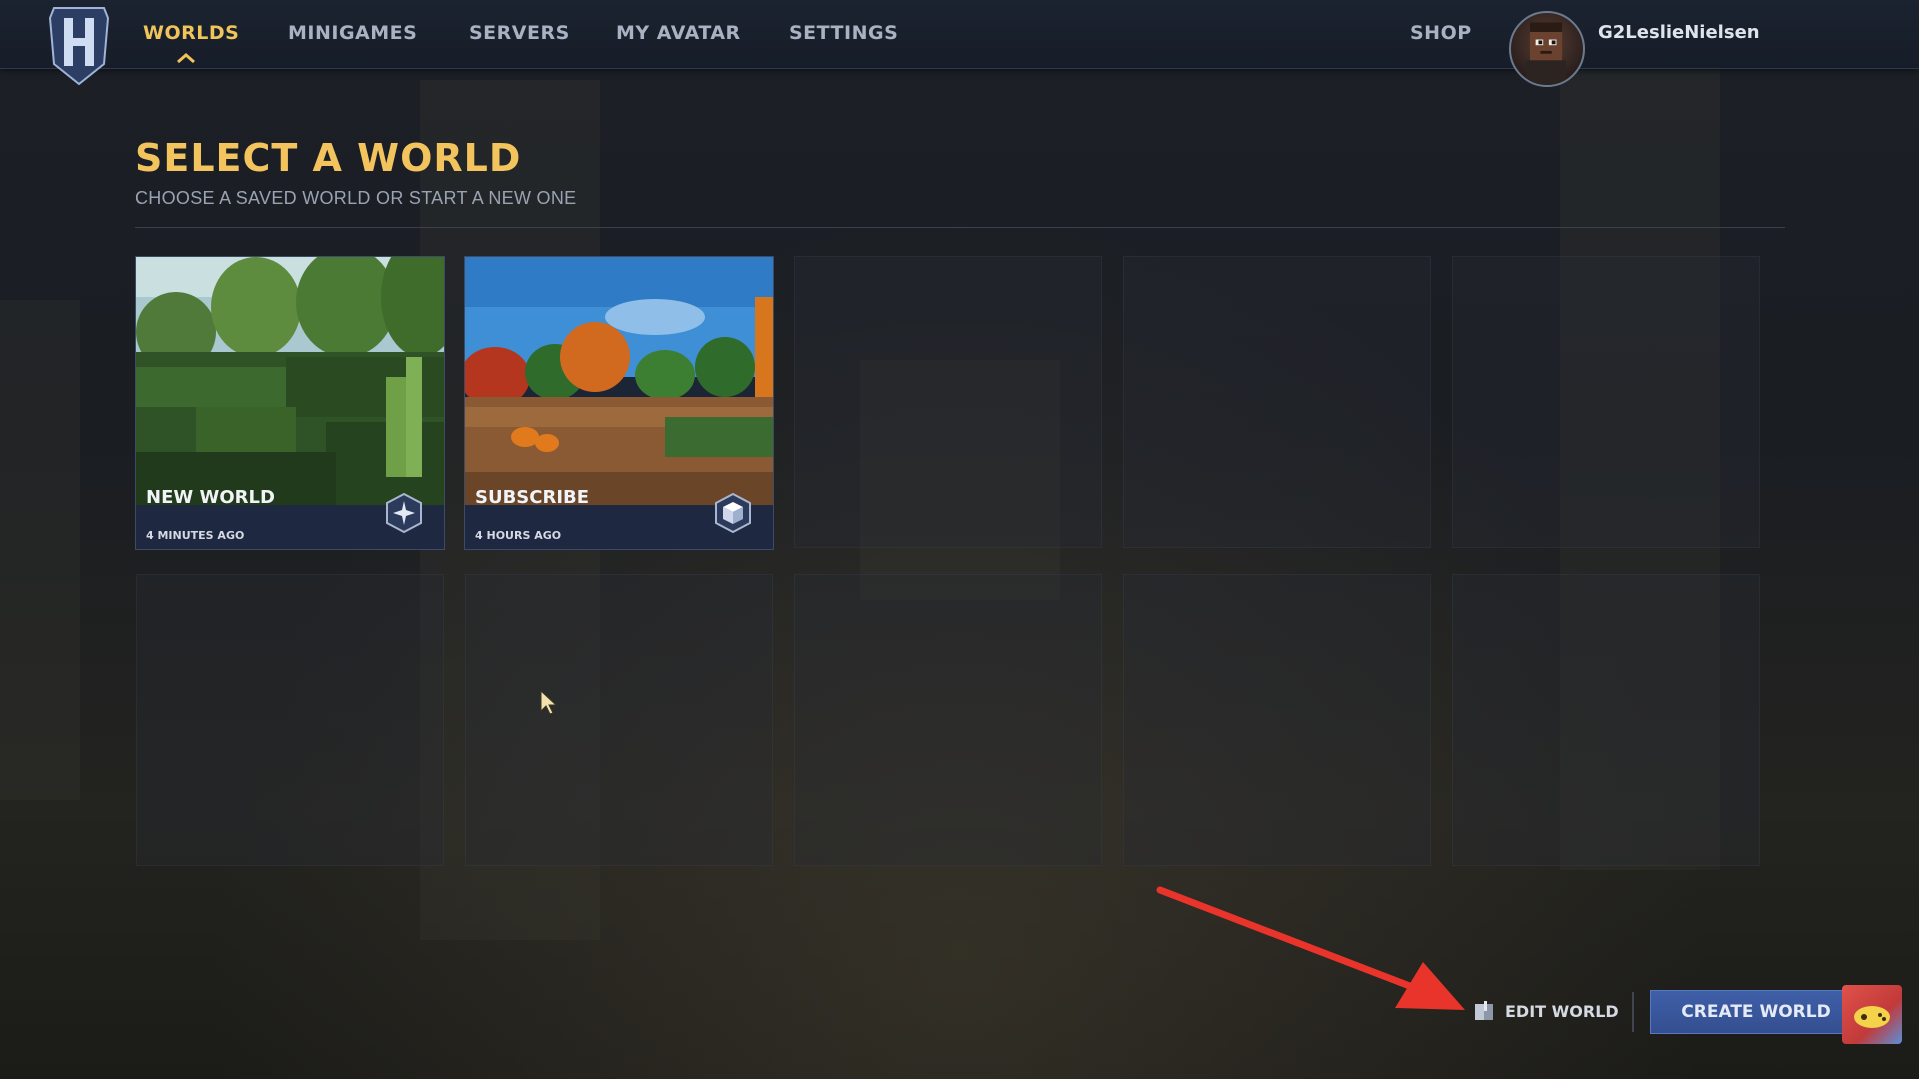 The width and height of the screenshot is (1919, 1079). I want to click on create-world-label: CREATE WORLD, so click(1756, 1012).